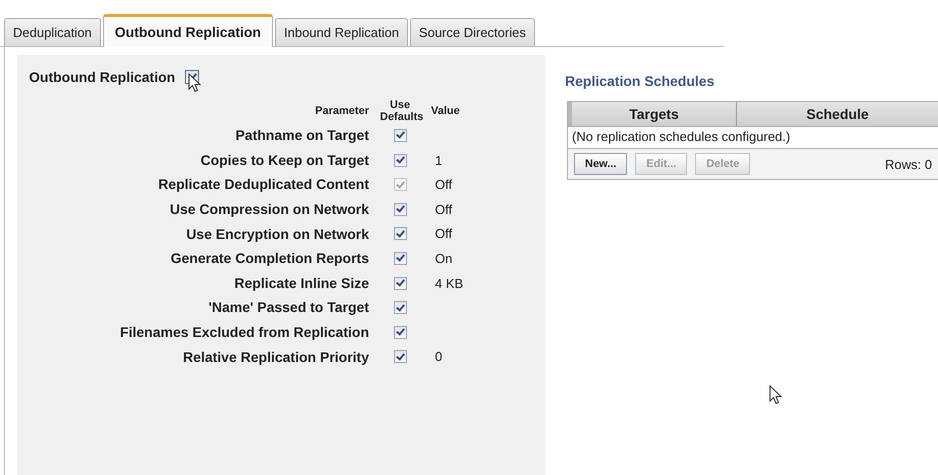  What do you see at coordinates (52, 32) in the screenshot?
I see `tab: Deduplication` at bounding box center [52, 32].